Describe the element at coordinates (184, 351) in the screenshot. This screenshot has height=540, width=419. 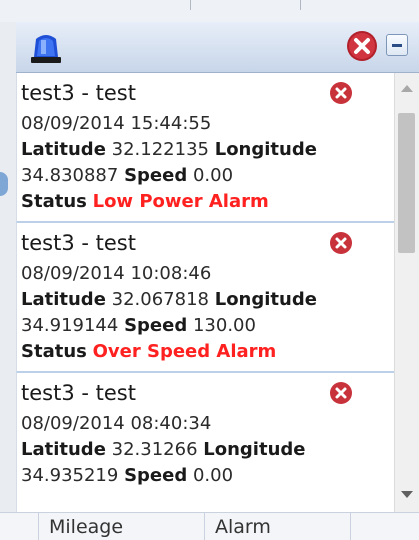
I see `status-value: Over Speed Alarm` at that location.